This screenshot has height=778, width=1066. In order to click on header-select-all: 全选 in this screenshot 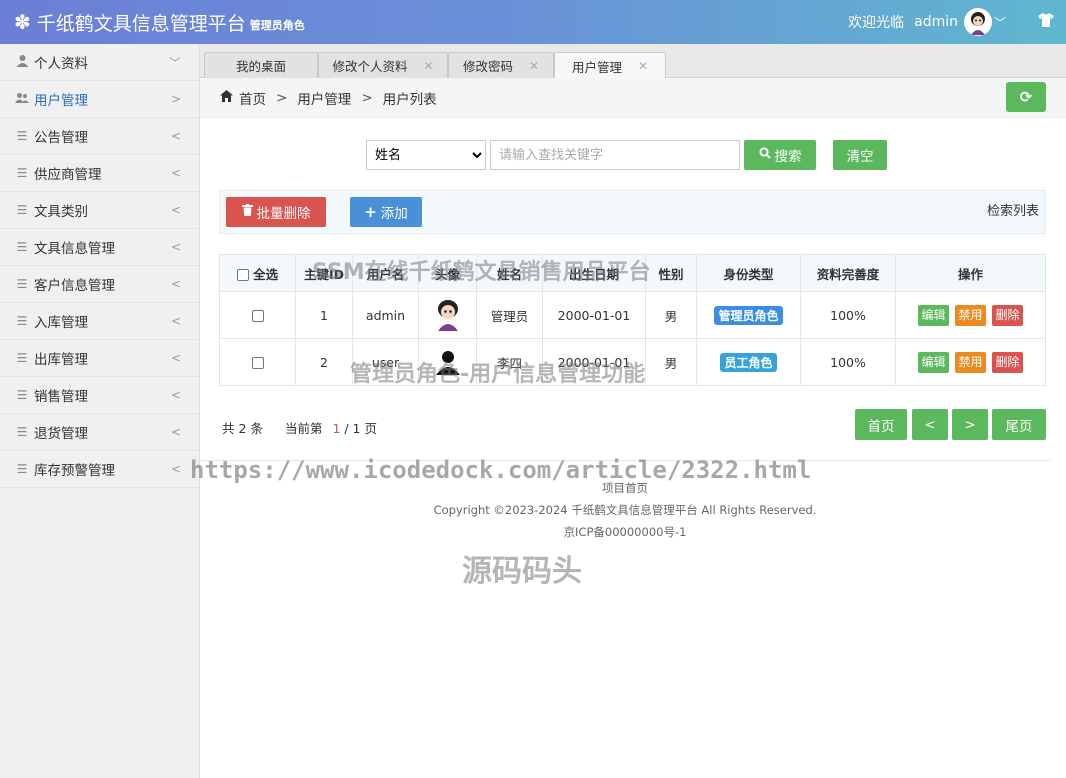, I will do `click(257, 273)`.